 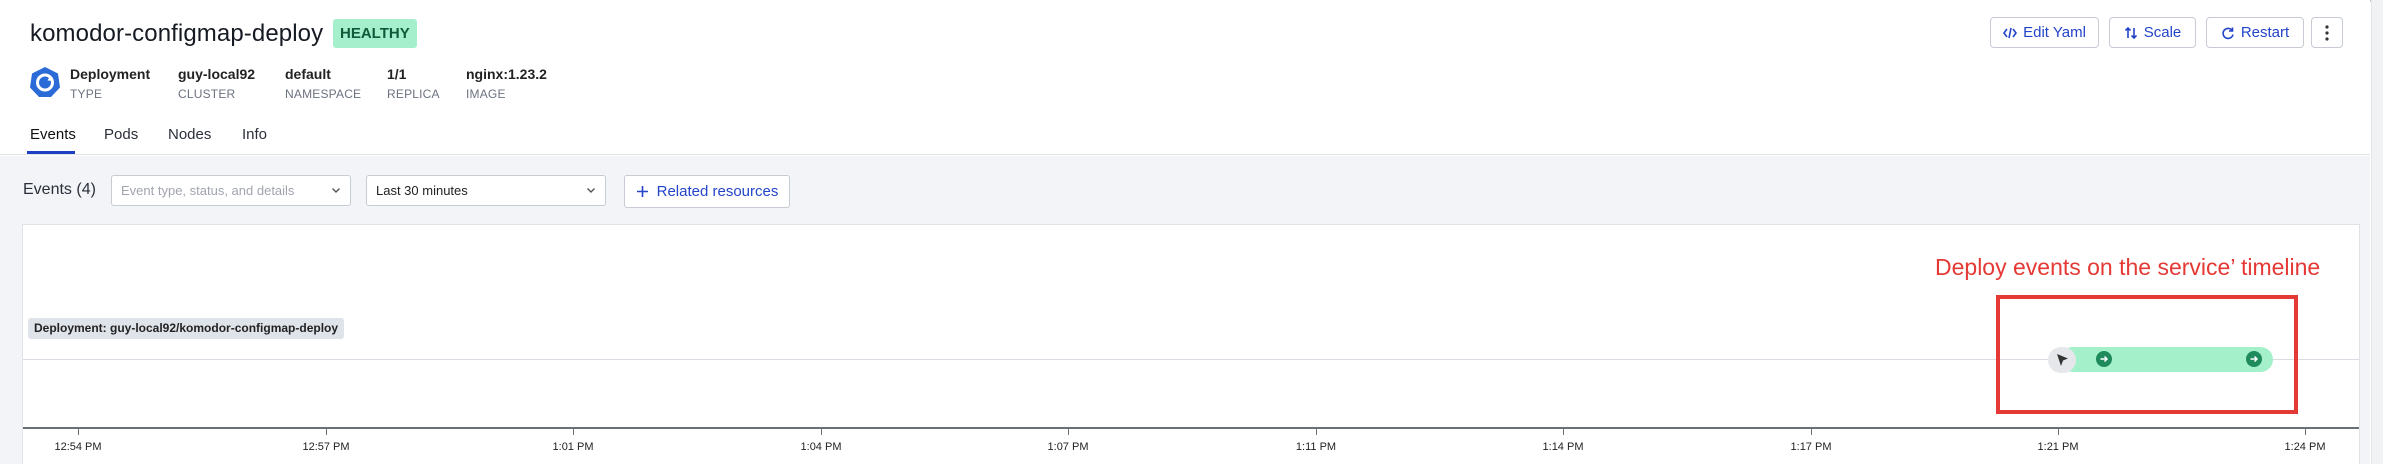 What do you see at coordinates (2305, 447) in the screenshot?
I see `axis-tick-label: 1:24 PM` at bounding box center [2305, 447].